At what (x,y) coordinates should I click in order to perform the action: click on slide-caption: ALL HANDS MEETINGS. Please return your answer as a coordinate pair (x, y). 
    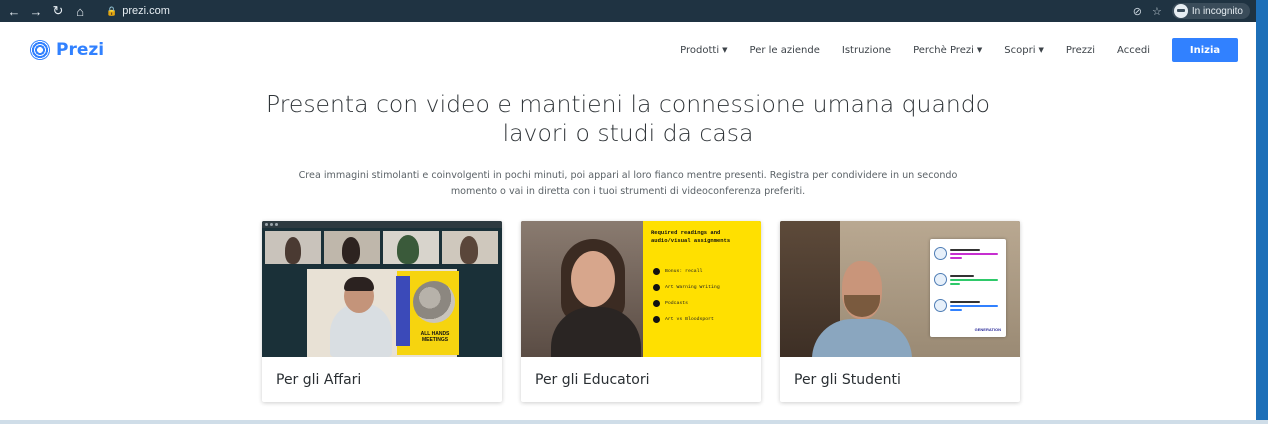
    Looking at the image, I should click on (435, 337).